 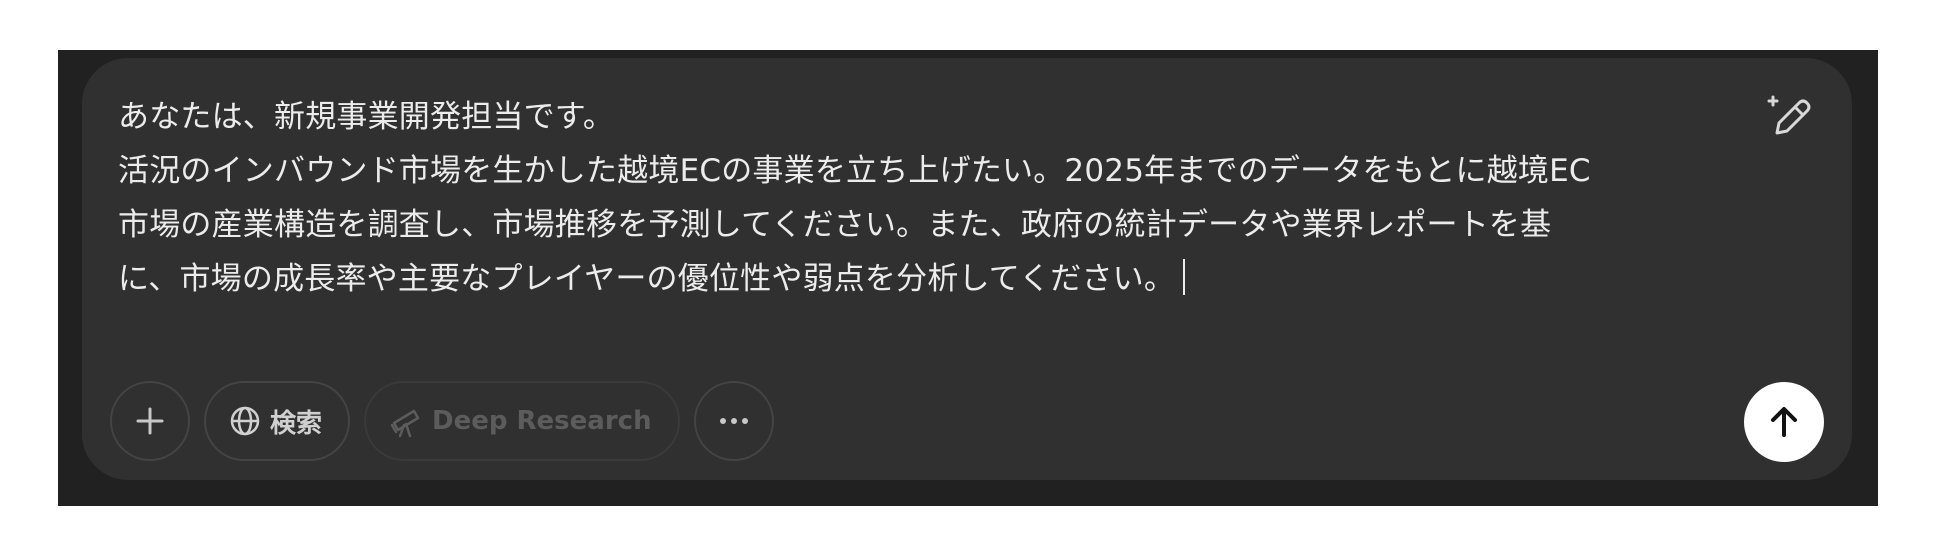 I want to click on sparkle-pen-icon, so click(x=1789, y=115).